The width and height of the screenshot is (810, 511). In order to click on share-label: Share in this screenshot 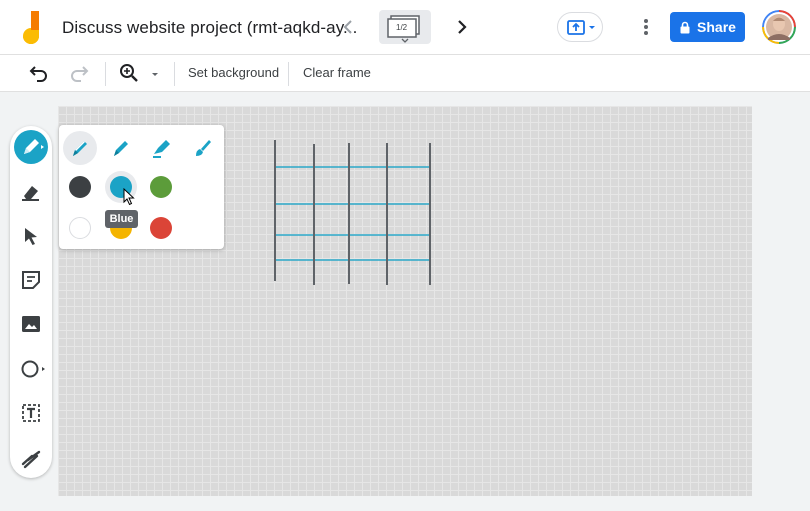, I will do `click(716, 27)`.